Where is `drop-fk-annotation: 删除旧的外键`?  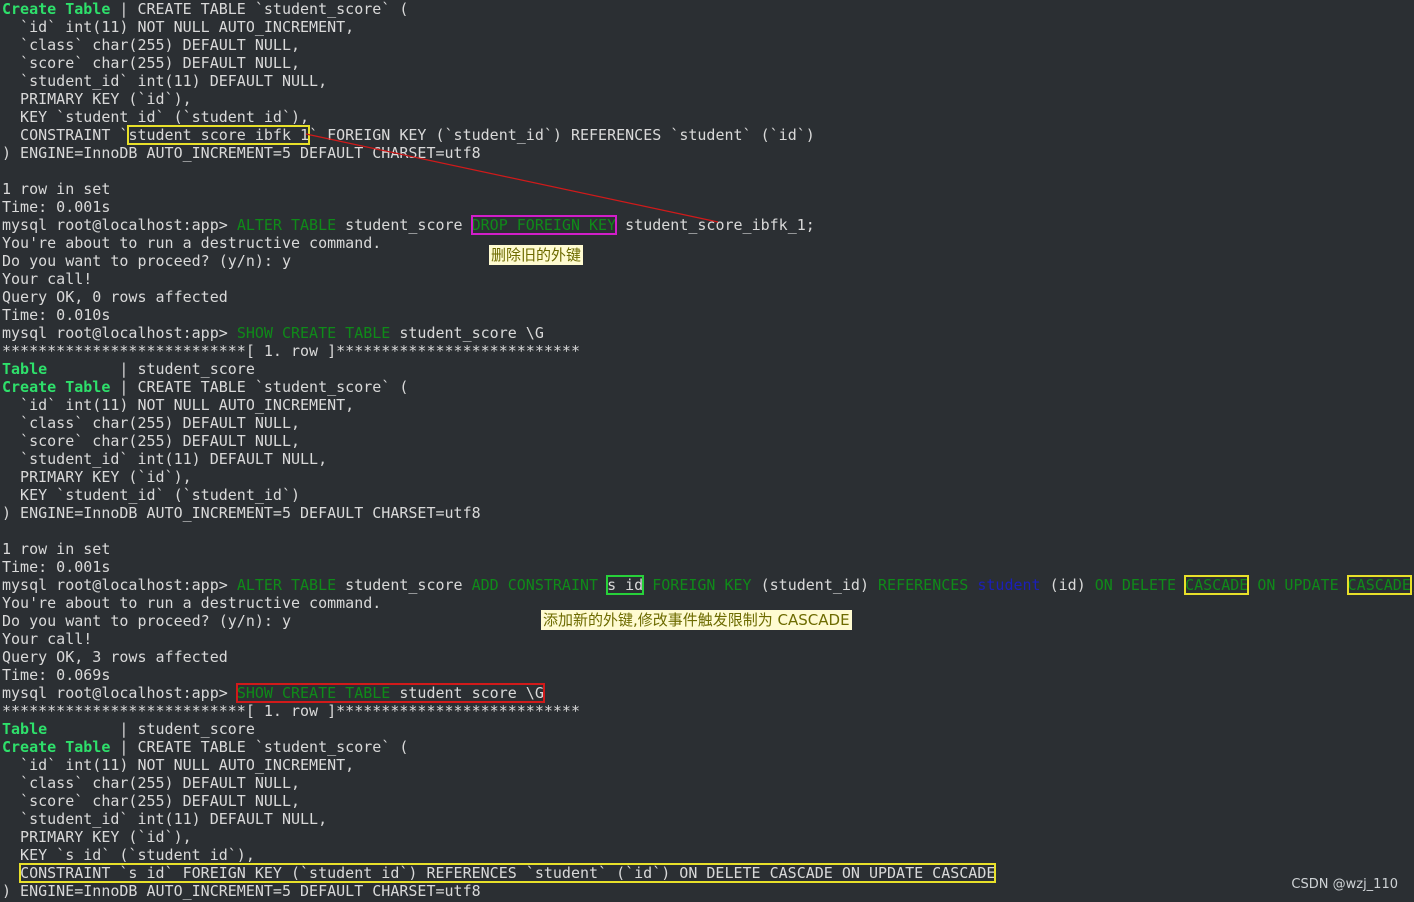 drop-fk-annotation: 删除旧的外键 is located at coordinates (536, 255).